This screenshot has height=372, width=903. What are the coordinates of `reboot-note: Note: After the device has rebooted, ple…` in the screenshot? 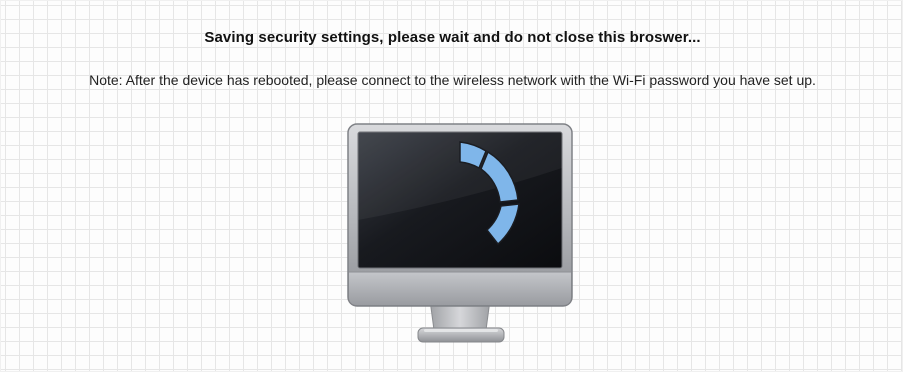 It's located at (452, 80).